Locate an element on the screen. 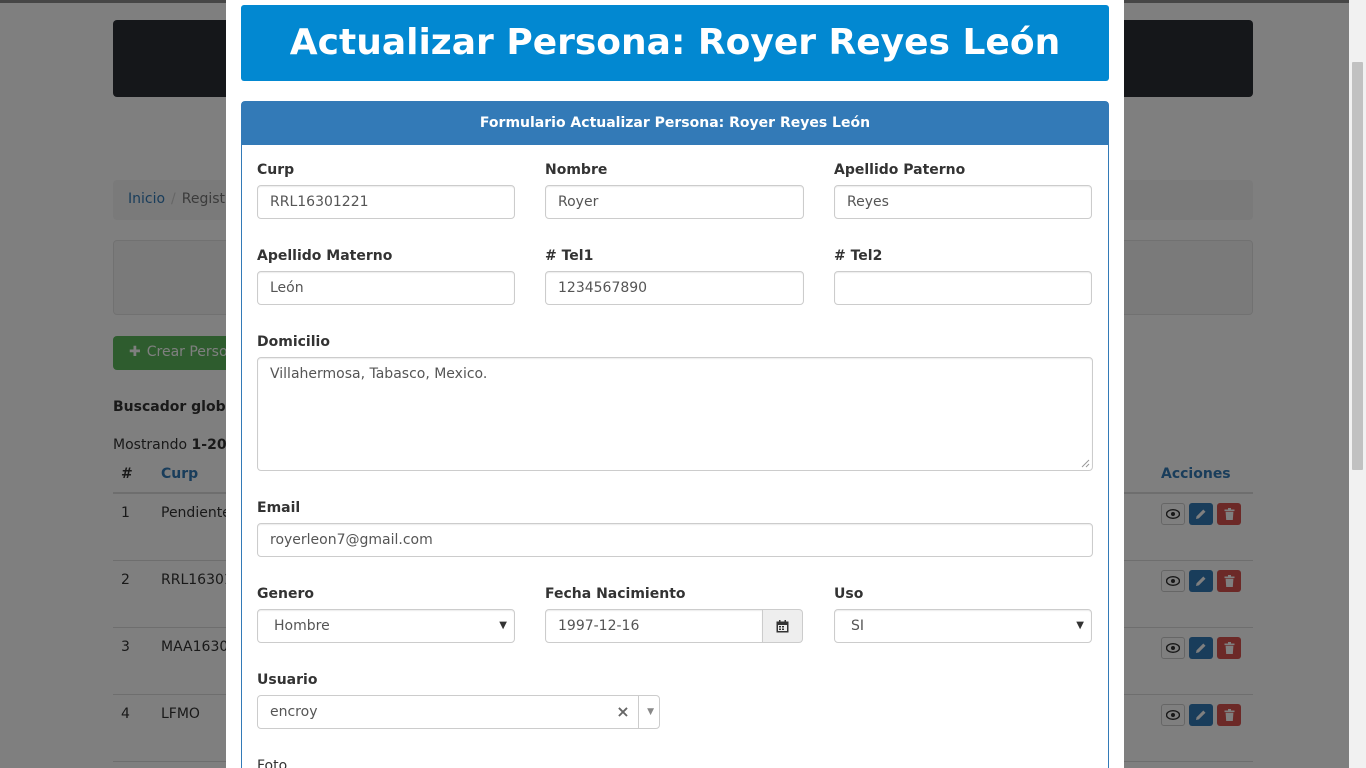  clear-x-icon: × is located at coordinates (623, 712).